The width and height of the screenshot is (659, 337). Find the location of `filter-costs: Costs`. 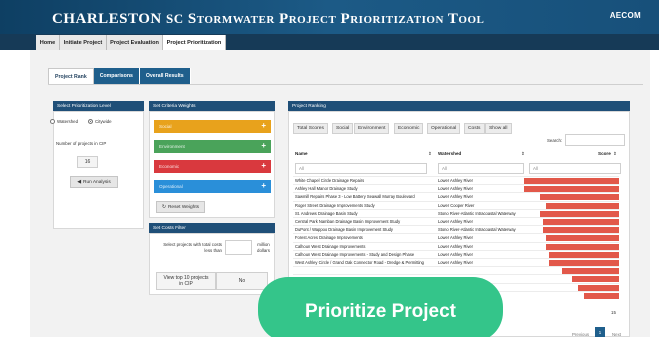

filter-costs: Costs is located at coordinates (474, 128).